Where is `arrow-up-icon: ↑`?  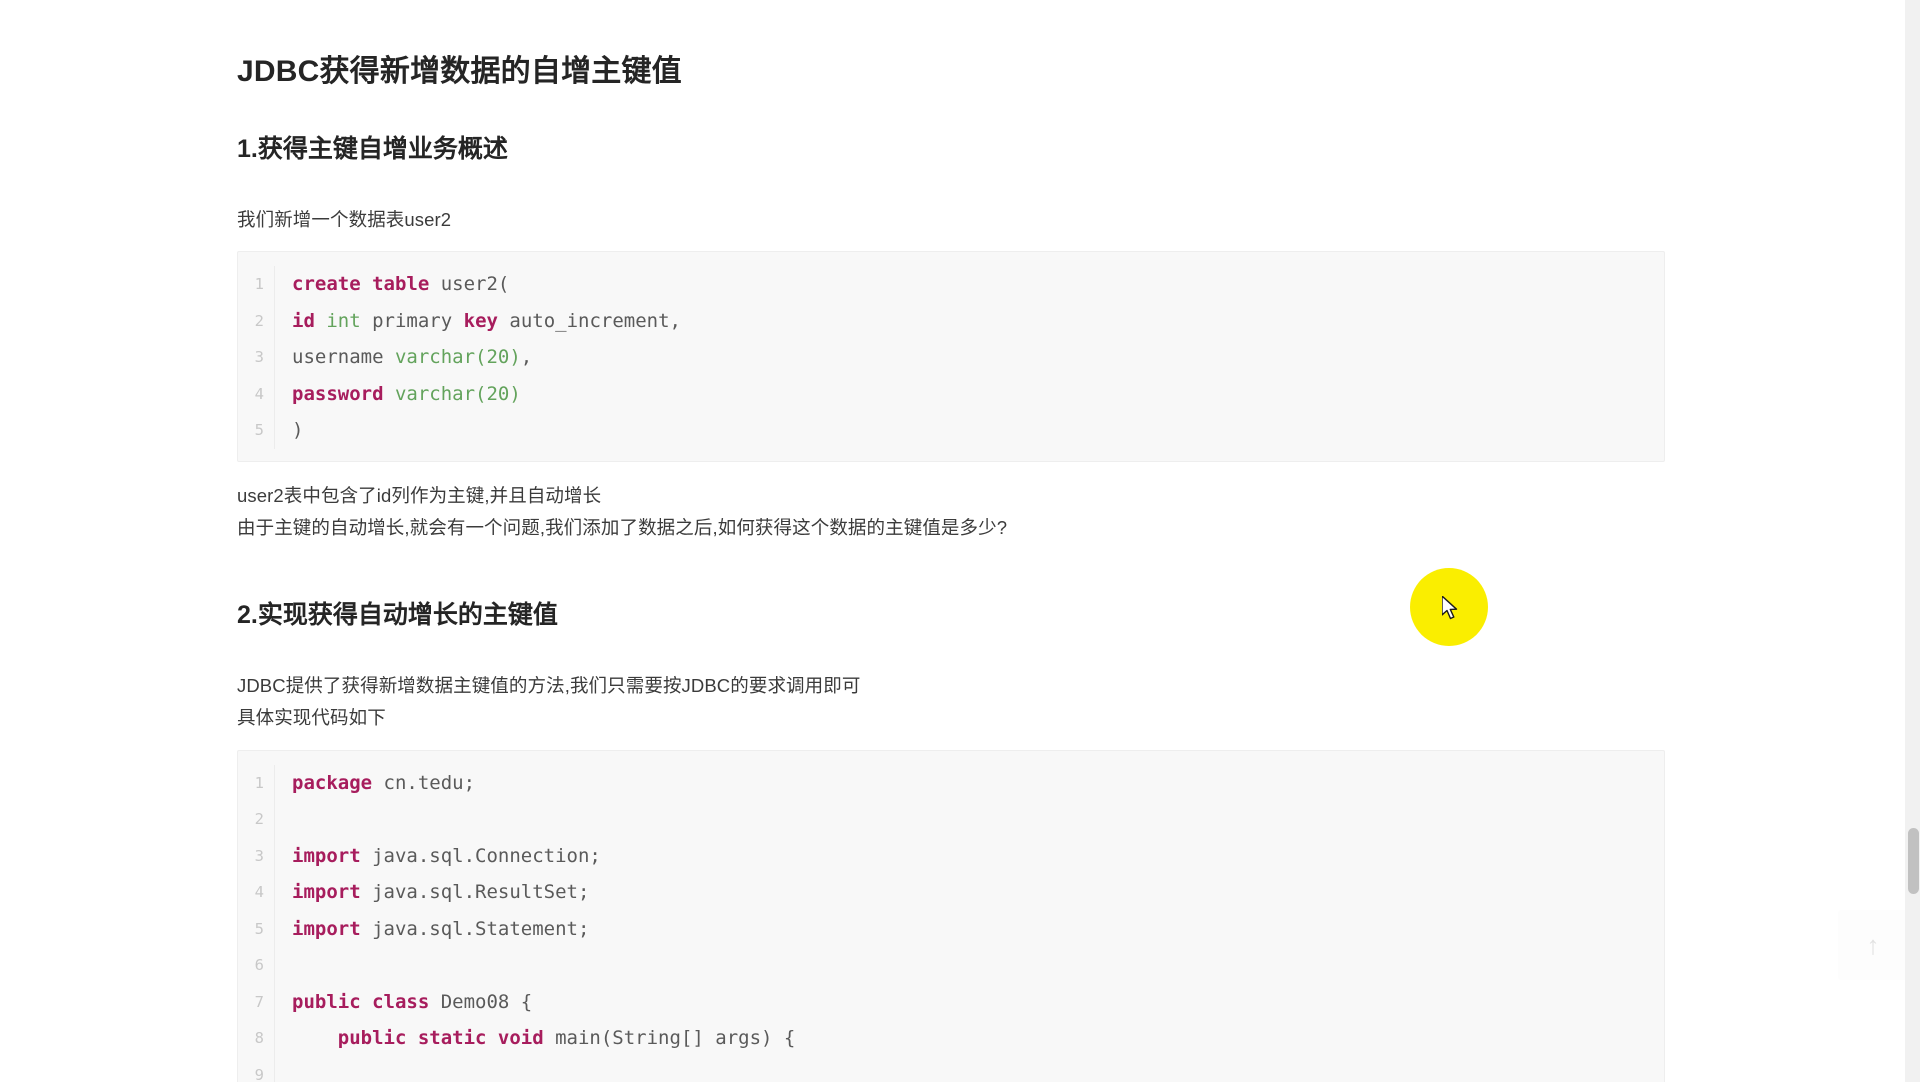 arrow-up-icon: ↑ is located at coordinates (1873, 944).